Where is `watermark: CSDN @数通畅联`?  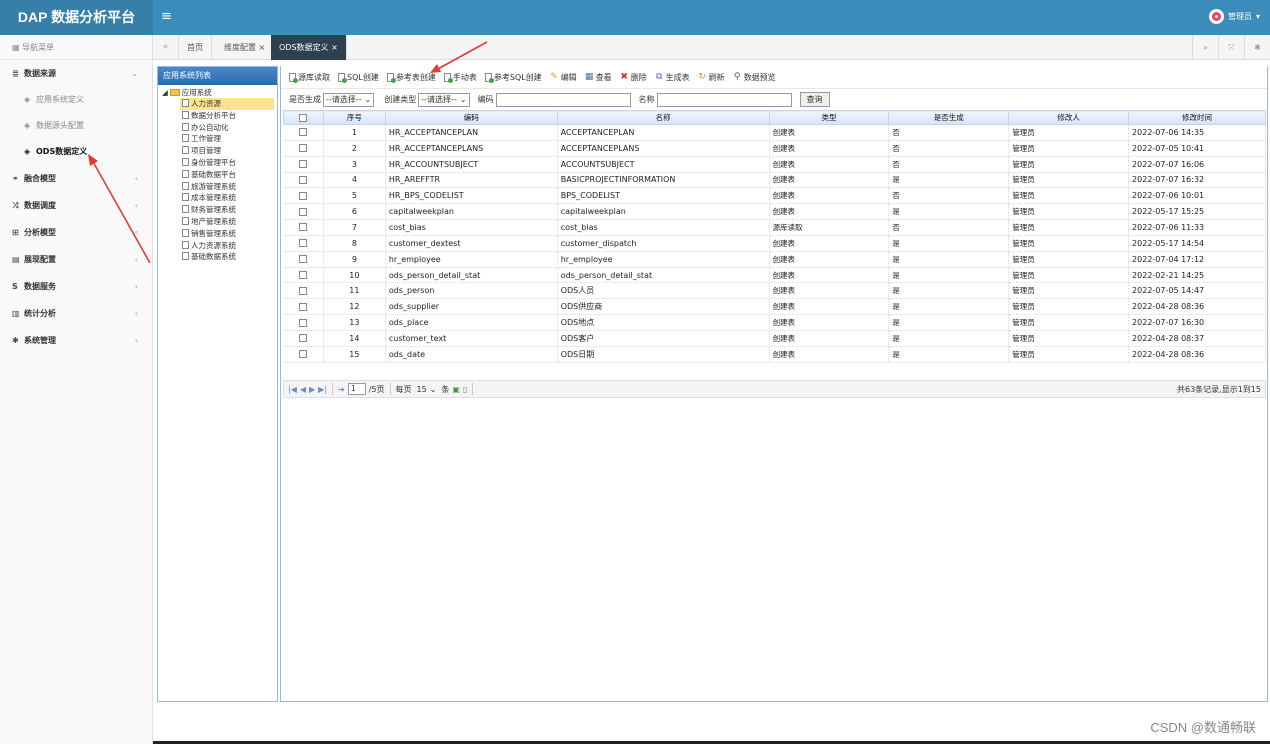
watermark: CSDN @数通畅联 is located at coordinates (1203, 727).